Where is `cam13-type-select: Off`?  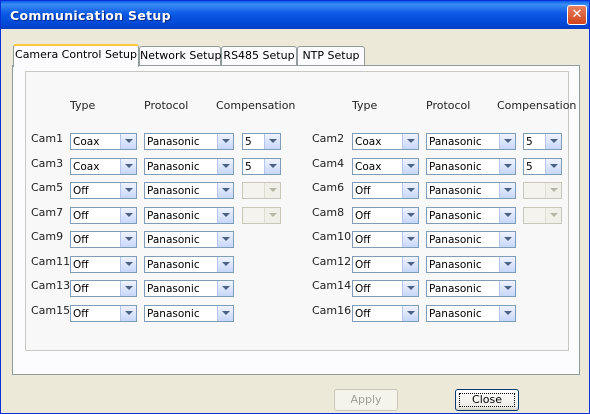
cam13-type-select: Off is located at coordinates (103, 288).